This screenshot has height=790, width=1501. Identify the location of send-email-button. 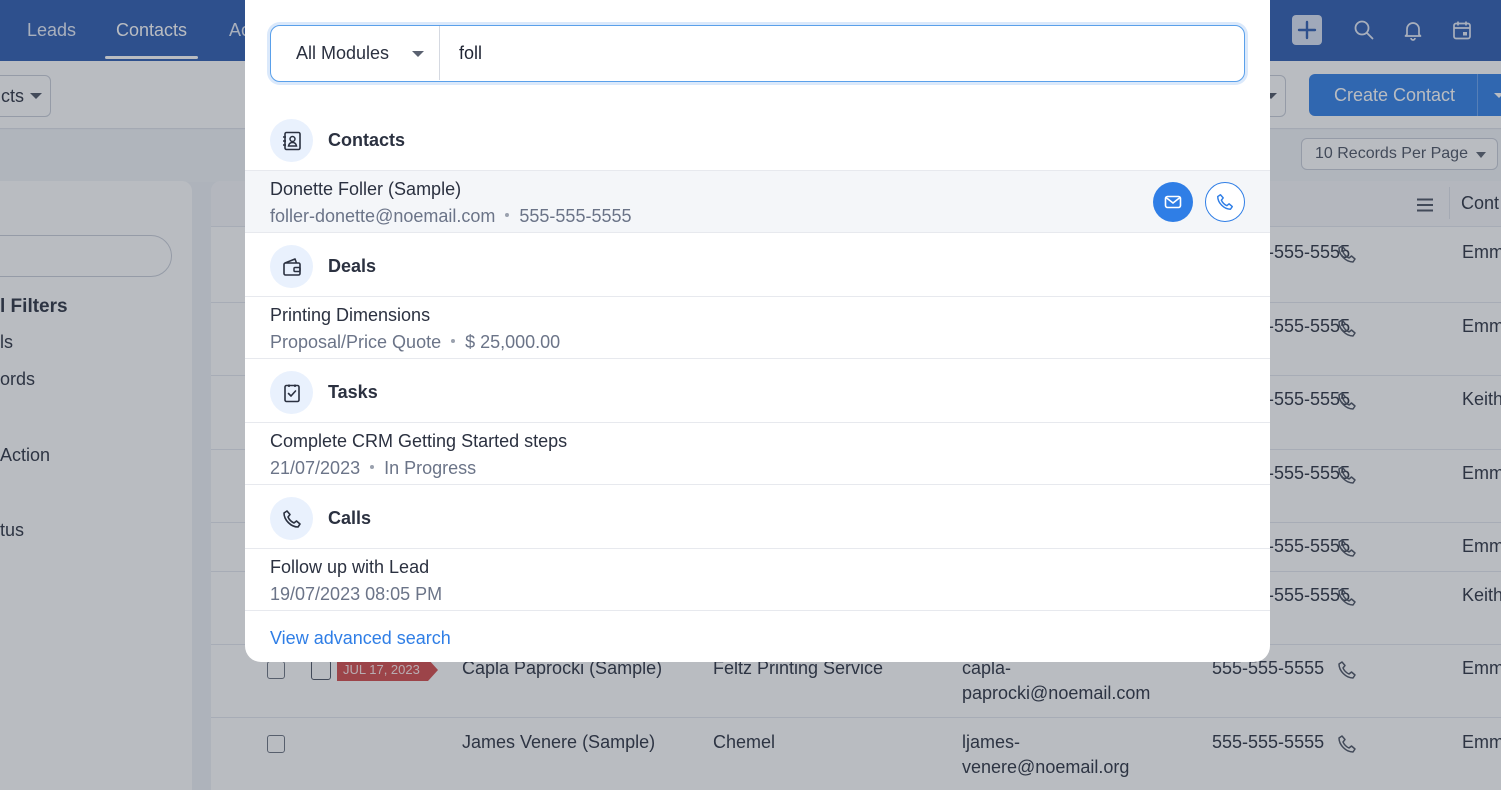
(1173, 202).